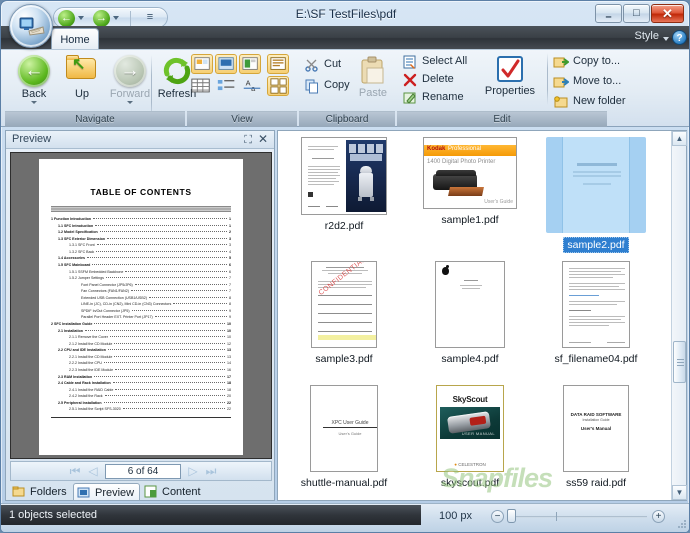 Image resolution: width=690 pixels, height=533 pixels. Describe the element at coordinates (443, 97) in the screenshot. I see `rename-label: Rename` at that location.